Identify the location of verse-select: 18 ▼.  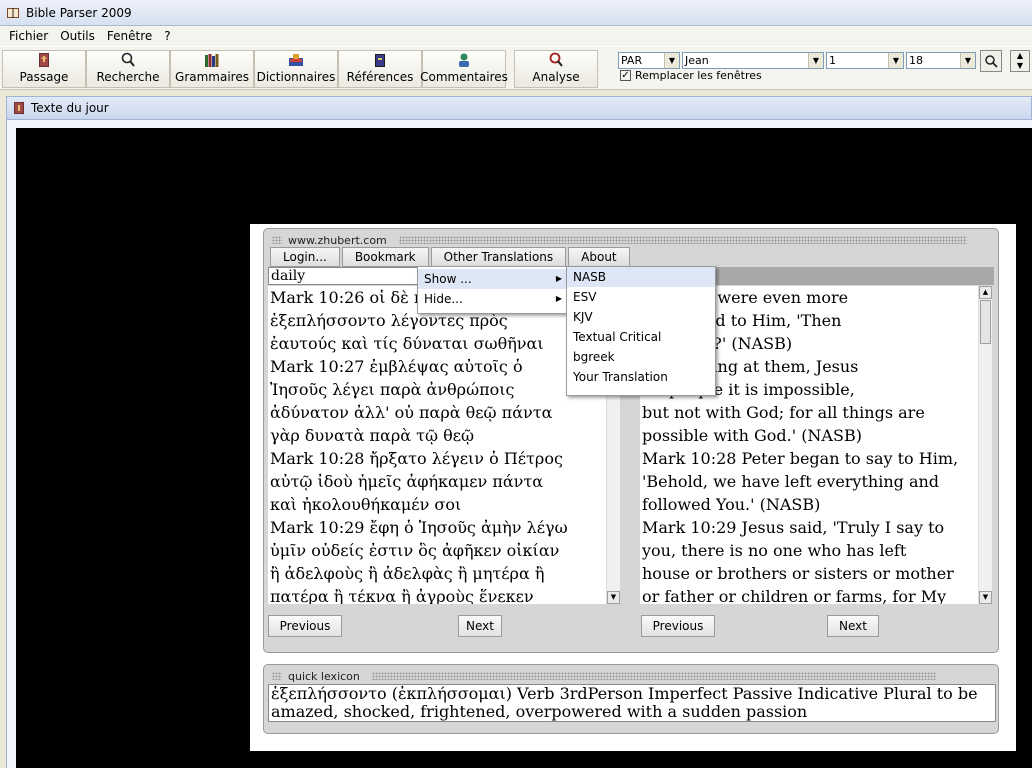
(941, 60).